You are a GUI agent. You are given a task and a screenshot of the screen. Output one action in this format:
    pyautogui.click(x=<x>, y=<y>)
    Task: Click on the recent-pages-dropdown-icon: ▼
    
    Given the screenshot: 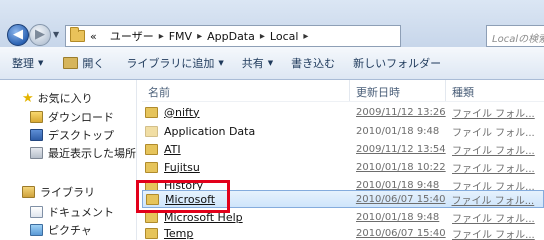 What is the action you would take?
    pyautogui.click(x=56, y=34)
    